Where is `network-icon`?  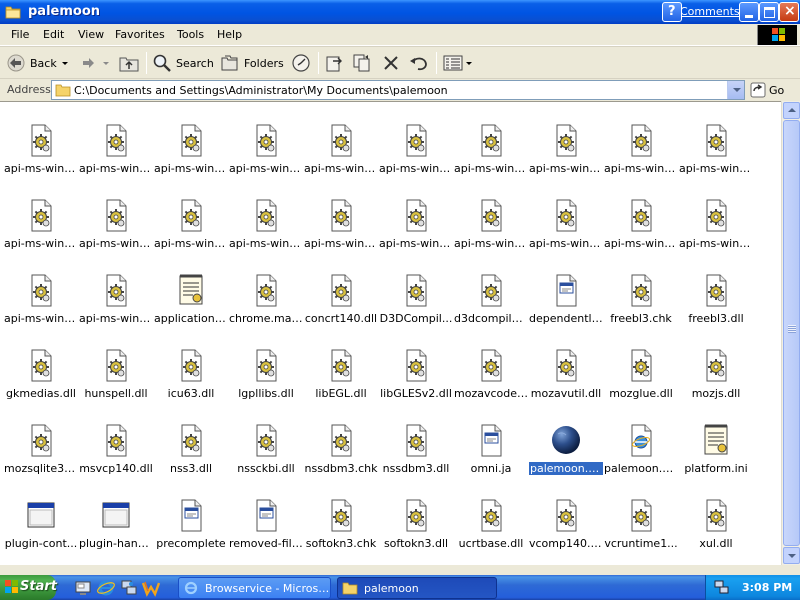
network-icon is located at coordinates (129, 588).